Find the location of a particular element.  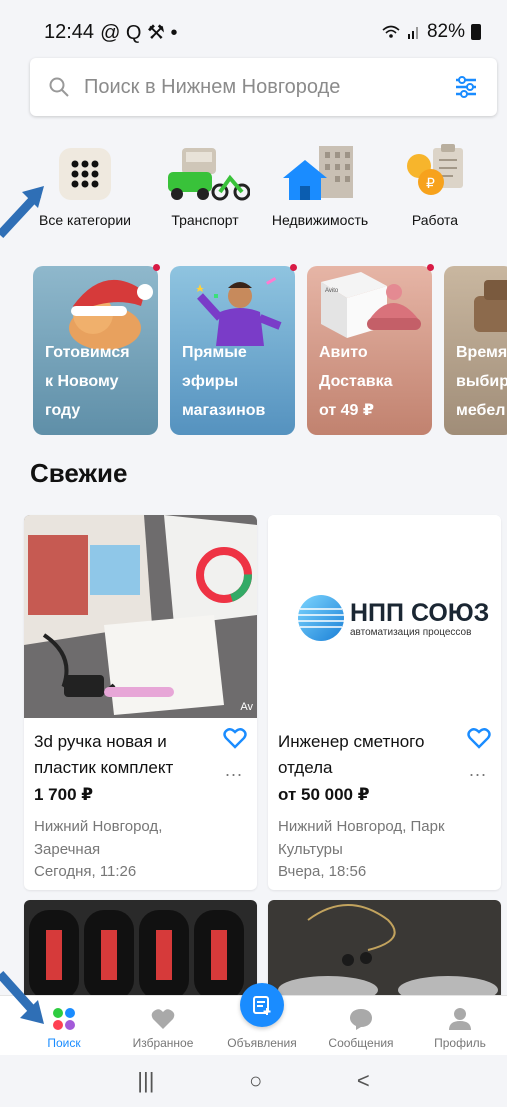

listing-photo: НПП СОЮЗ автоматизация процессов is located at coordinates (384, 616).